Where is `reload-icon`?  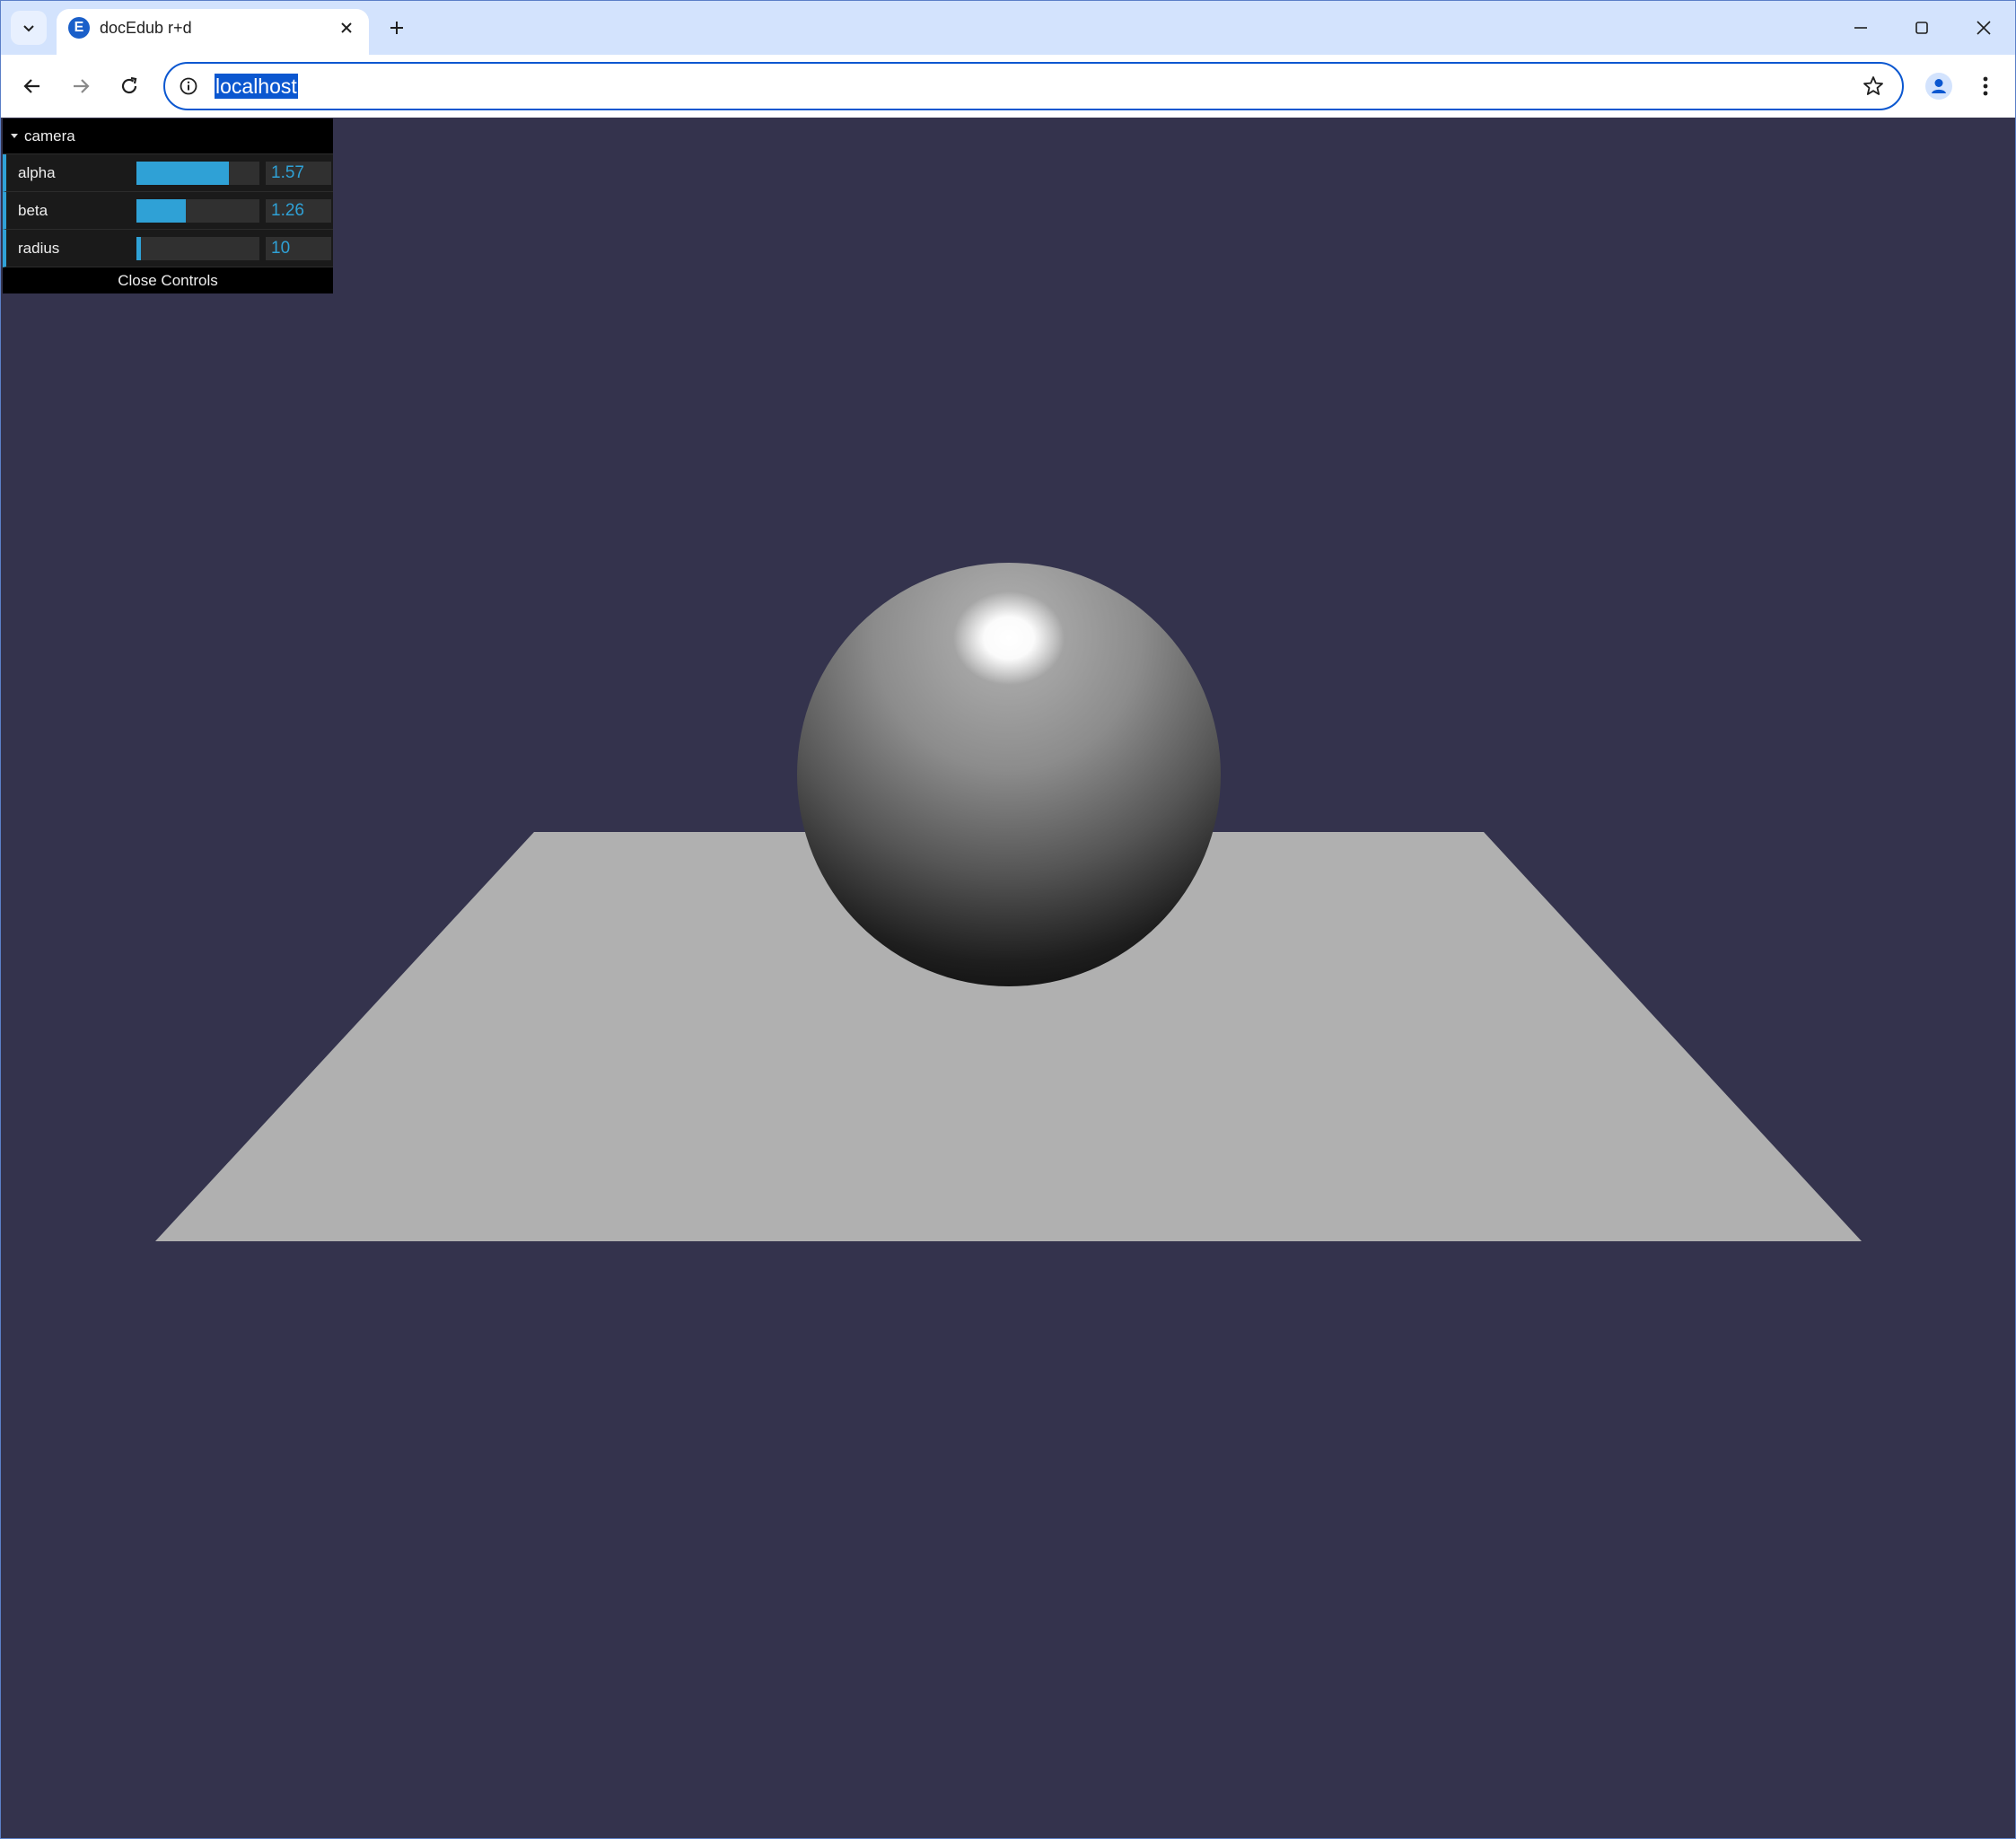 reload-icon is located at coordinates (129, 85).